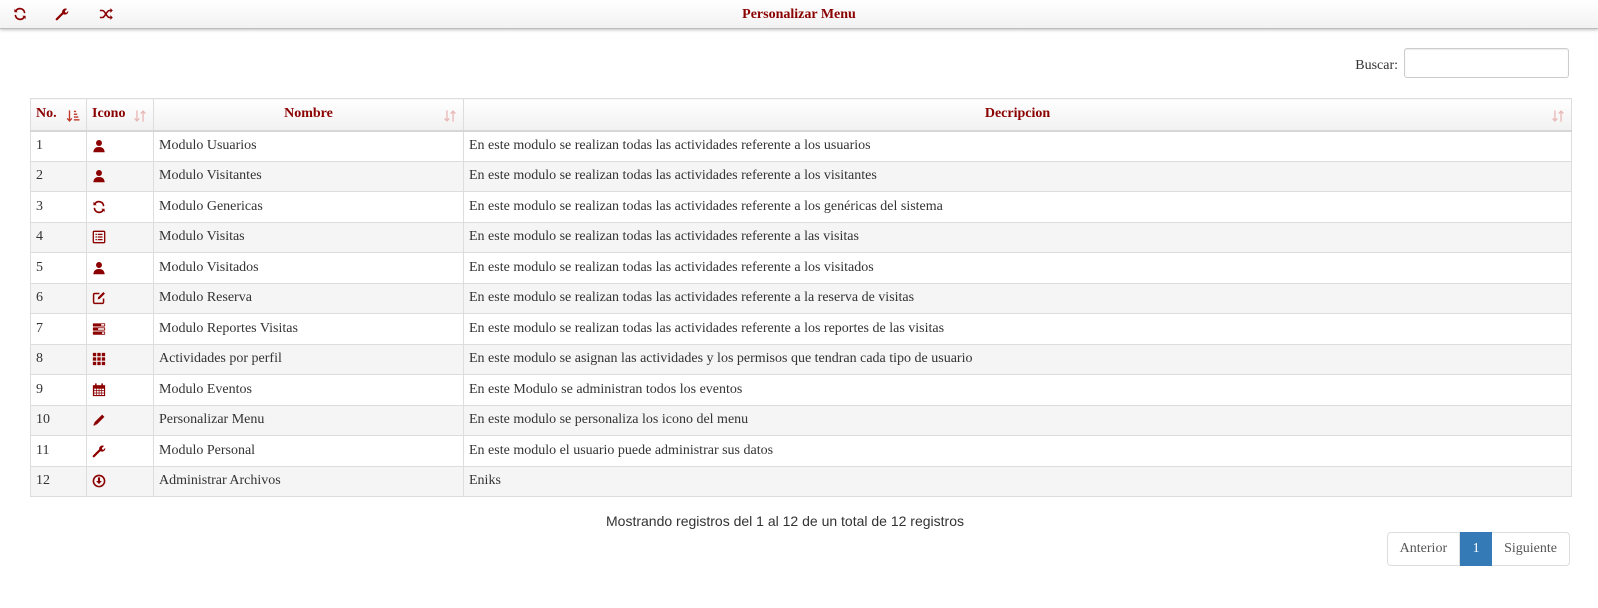  What do you see at coordinates (99, 390) in the screenshot?
I see `calendar-icon` at bounding box center [99, 390].